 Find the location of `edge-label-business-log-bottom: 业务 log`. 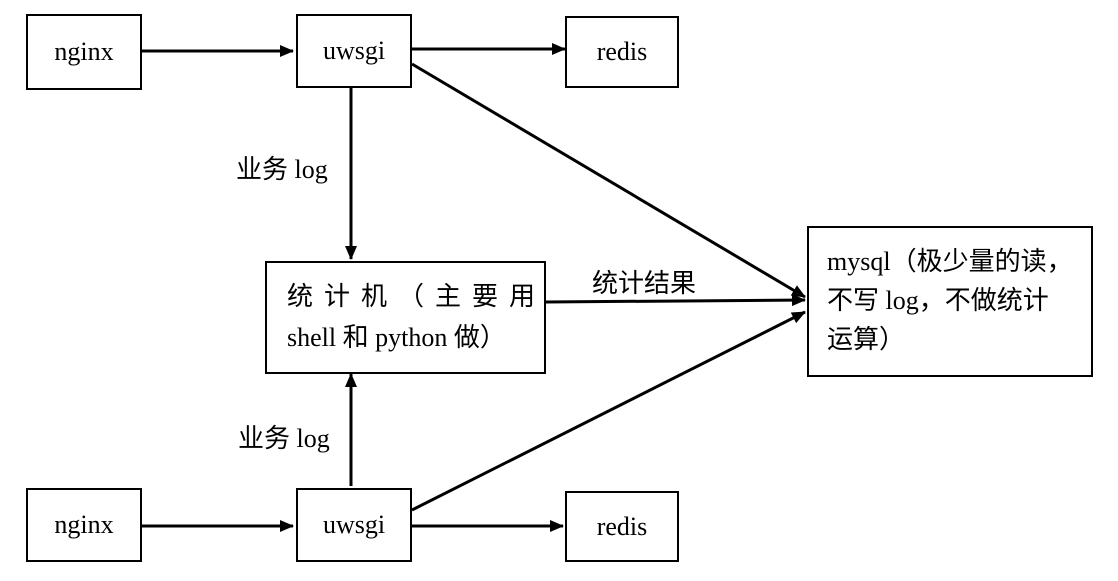

edge-label-business-log-bottom: 业务 log is located at coordinates (284, 438).